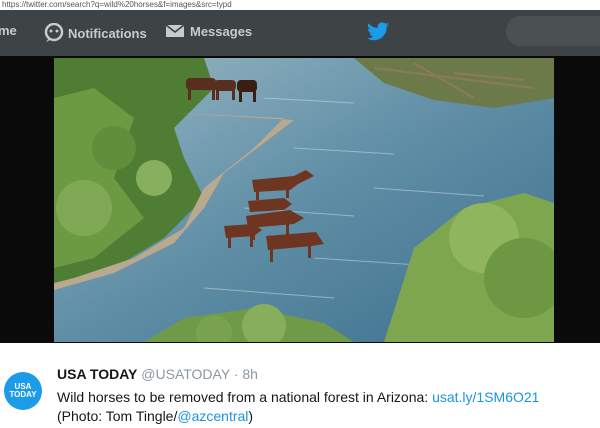  I want to click on photo-credit-prefix: (Photo: Tom Tingle/, so click(117, 416).